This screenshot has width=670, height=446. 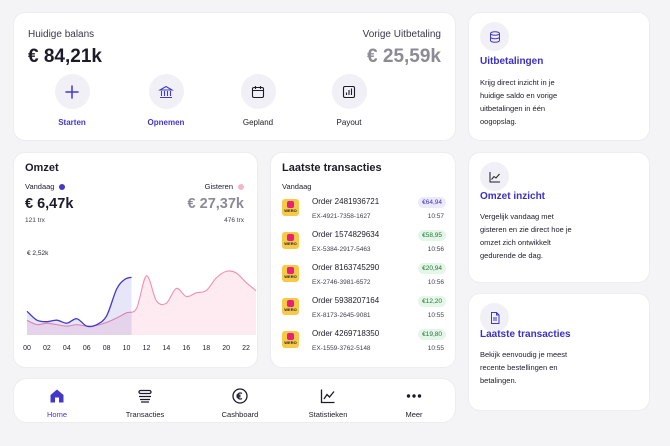 I want to click on transaction-title: Order 2481936721, so click(x=346, y=201).